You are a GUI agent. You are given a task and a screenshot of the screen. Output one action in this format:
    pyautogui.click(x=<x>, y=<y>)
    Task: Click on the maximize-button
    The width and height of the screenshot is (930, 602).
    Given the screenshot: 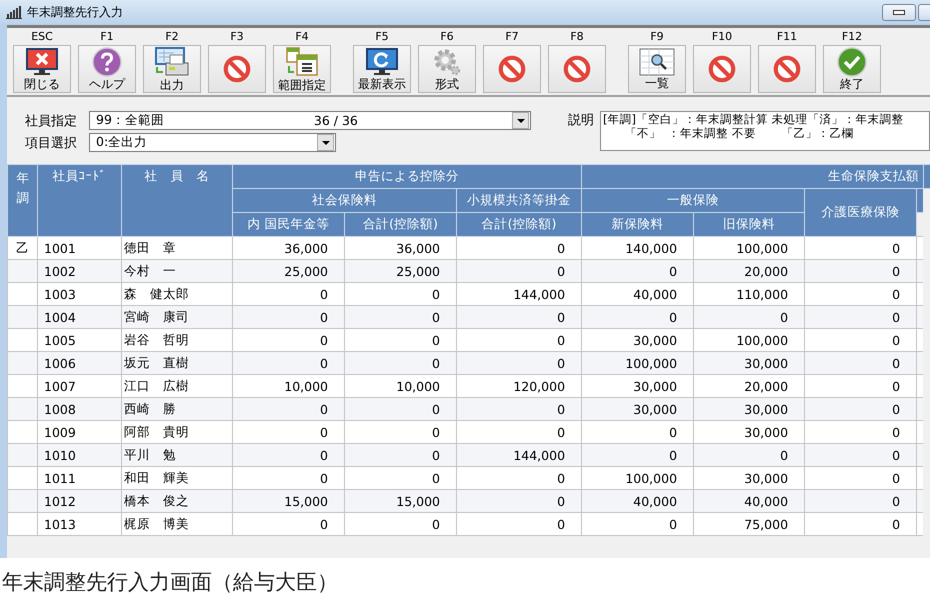 What is the action you would take?
    pyautogui.click(x=924, y=12)
    